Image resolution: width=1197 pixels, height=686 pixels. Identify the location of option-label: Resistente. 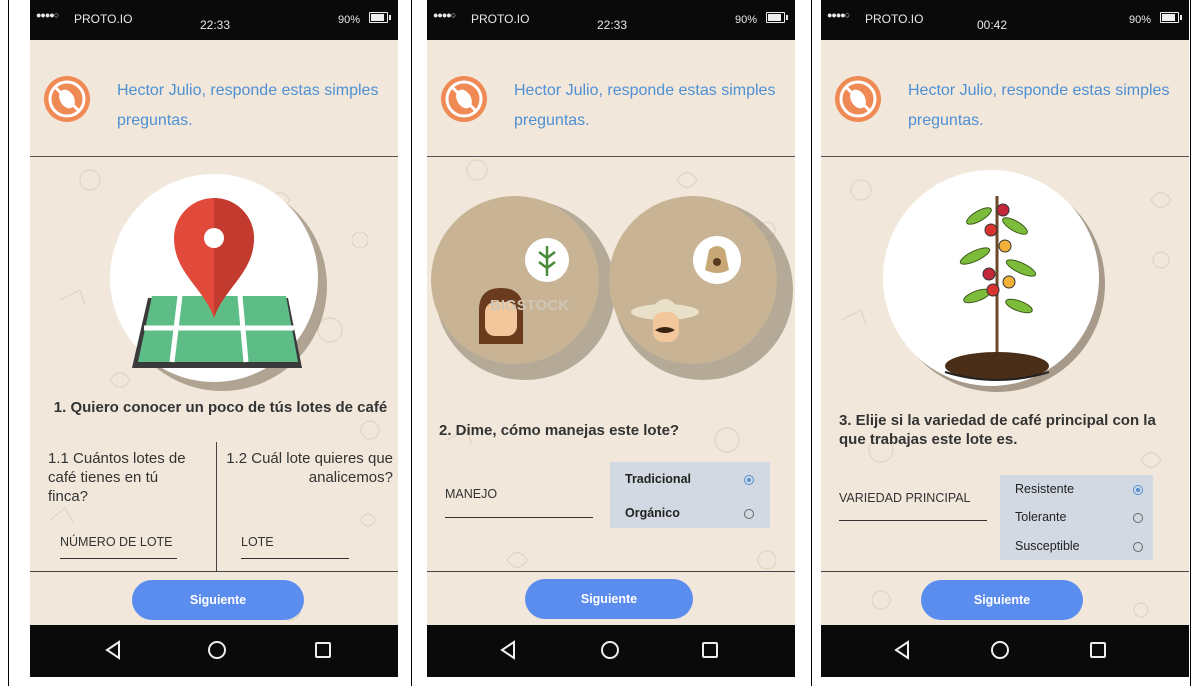
(1045, 489).